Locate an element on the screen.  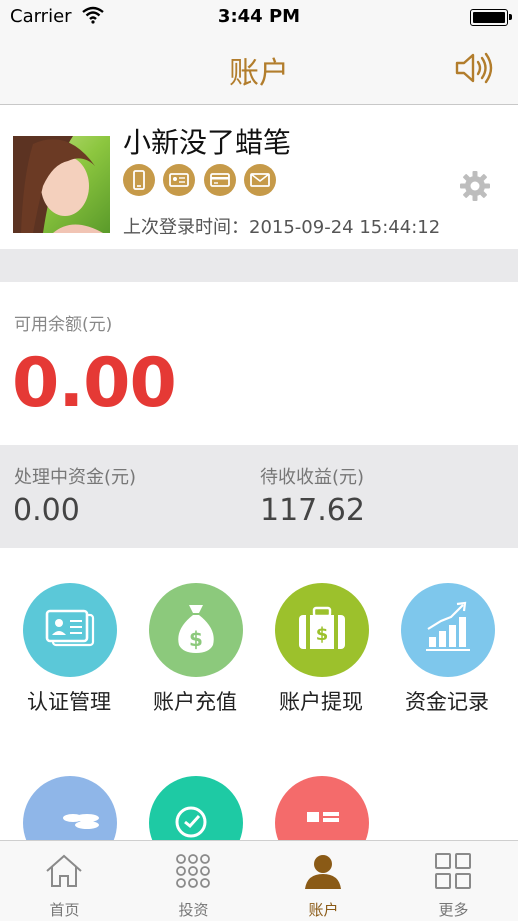
fund-records-button: 资金记录 is located at coordinates (447, 631).